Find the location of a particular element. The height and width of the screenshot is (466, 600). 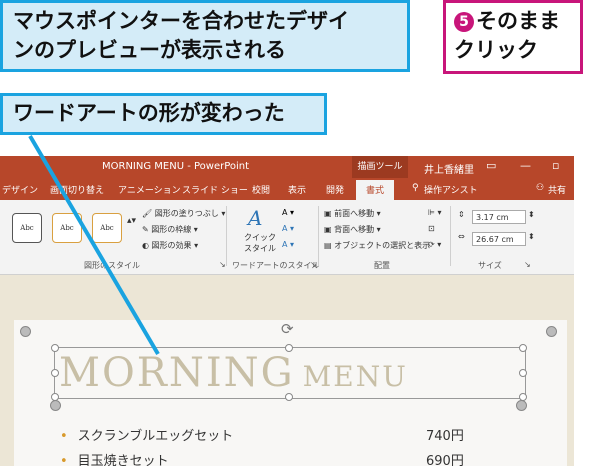

wordart-sub: MENU is located at coordinates (355, 376).